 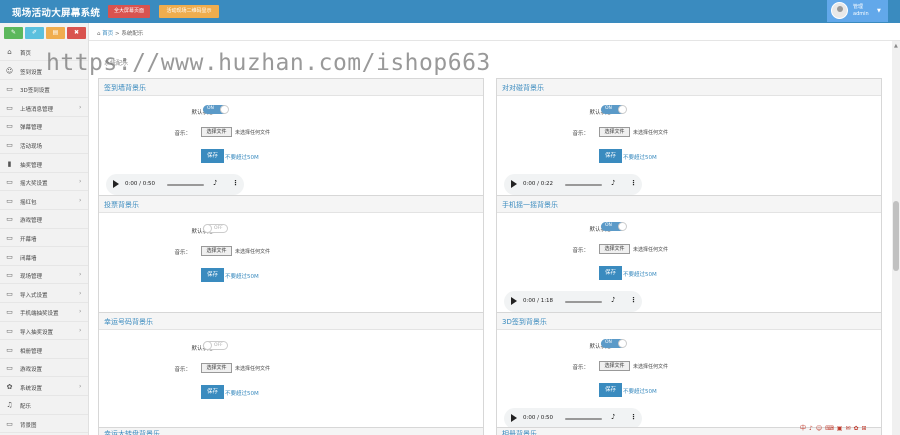 I want to click on sidebar-item: ▭ 导入式设置 ›, so click(x=44, y=294).